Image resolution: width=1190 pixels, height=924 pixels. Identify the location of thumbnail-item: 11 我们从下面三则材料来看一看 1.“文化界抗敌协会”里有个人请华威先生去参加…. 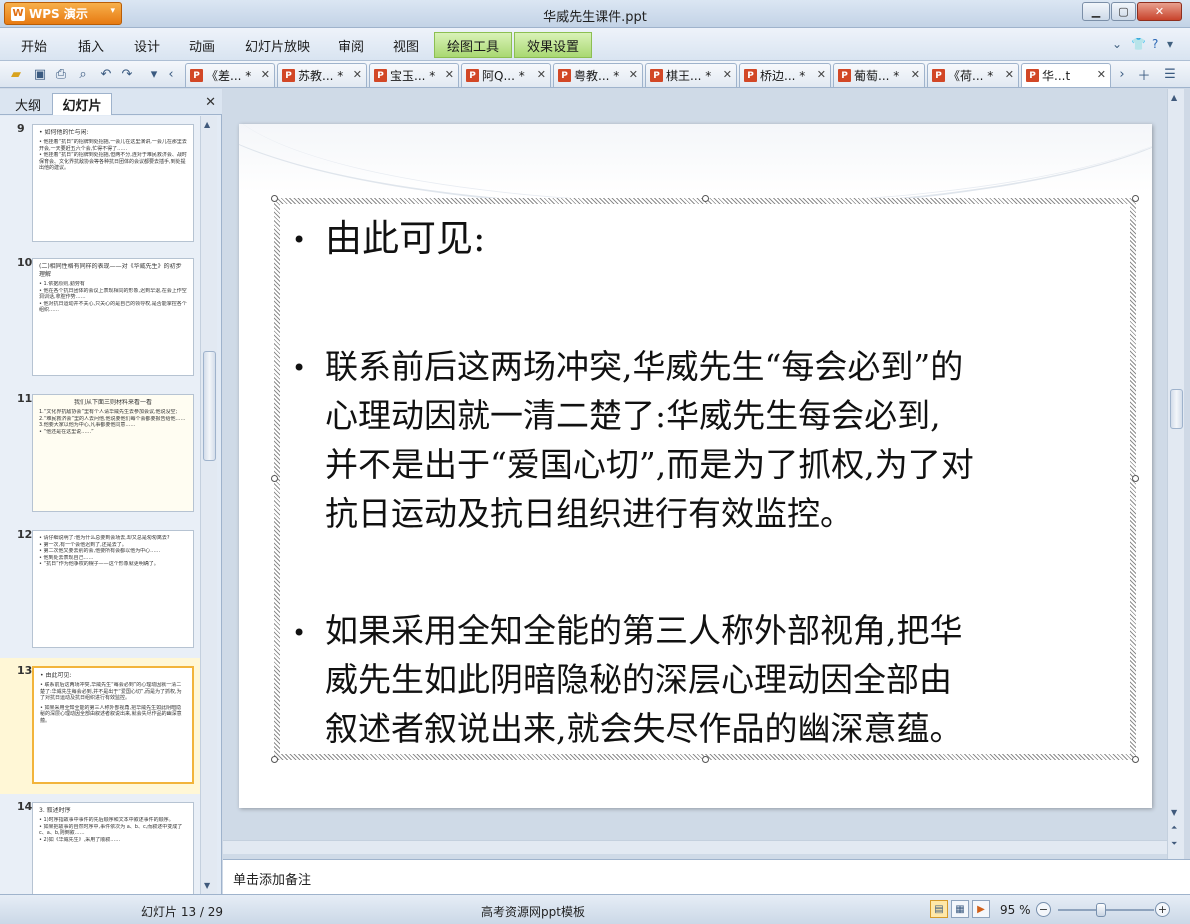
(100, 454).